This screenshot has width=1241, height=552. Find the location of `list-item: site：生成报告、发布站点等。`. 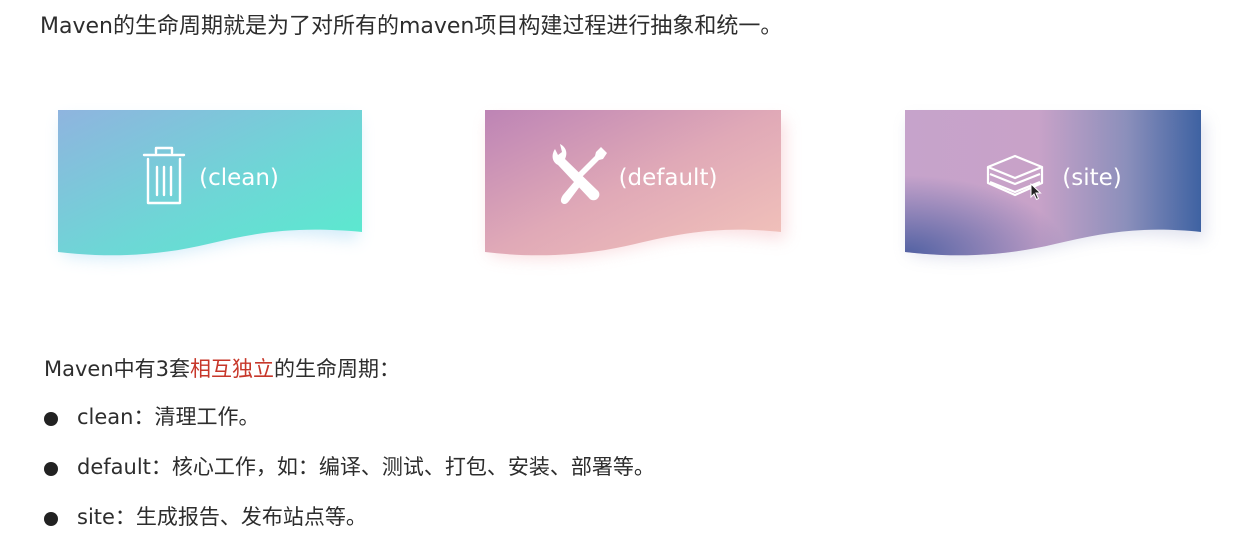

list-item: site：生成报告、发布站点等。 is located at coordinates (347, 527).